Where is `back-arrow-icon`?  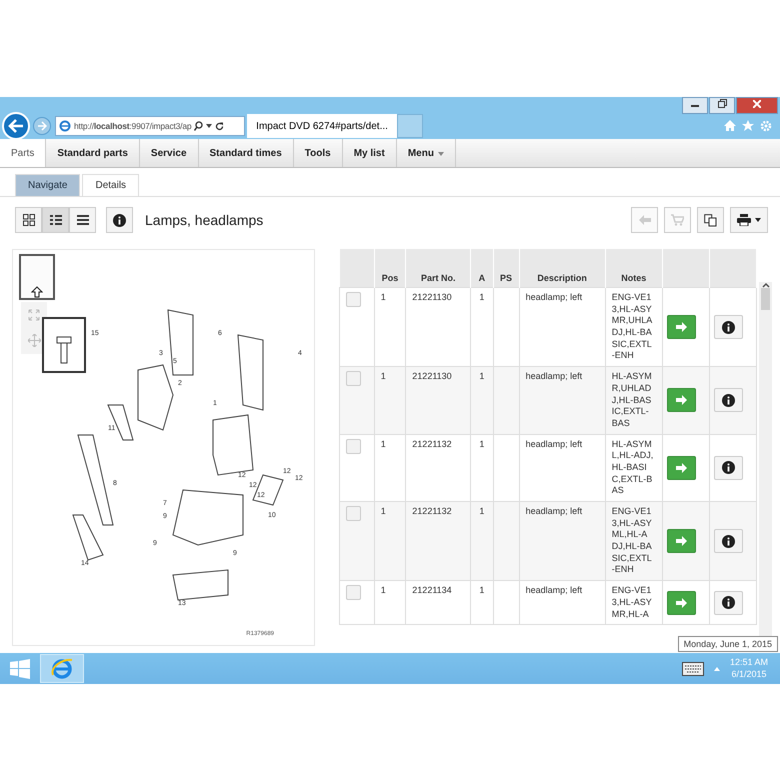 back-arrow-icon is located at coordinates (16, 126).